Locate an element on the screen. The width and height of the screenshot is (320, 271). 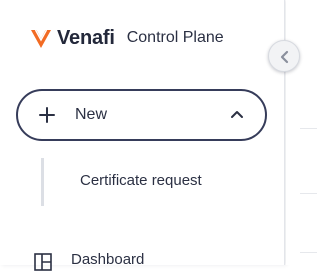
sidebar-collapse-button is located at coordinates (284, 56).